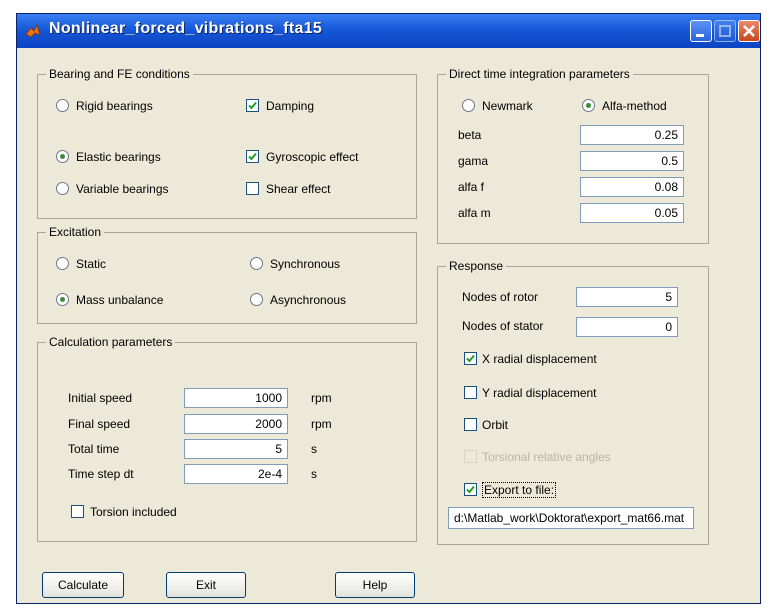  What do you see at coordinates (99, 424) in the screenshot?
I see `label-final-speed: Final speed` at bounding box center [99, 424].